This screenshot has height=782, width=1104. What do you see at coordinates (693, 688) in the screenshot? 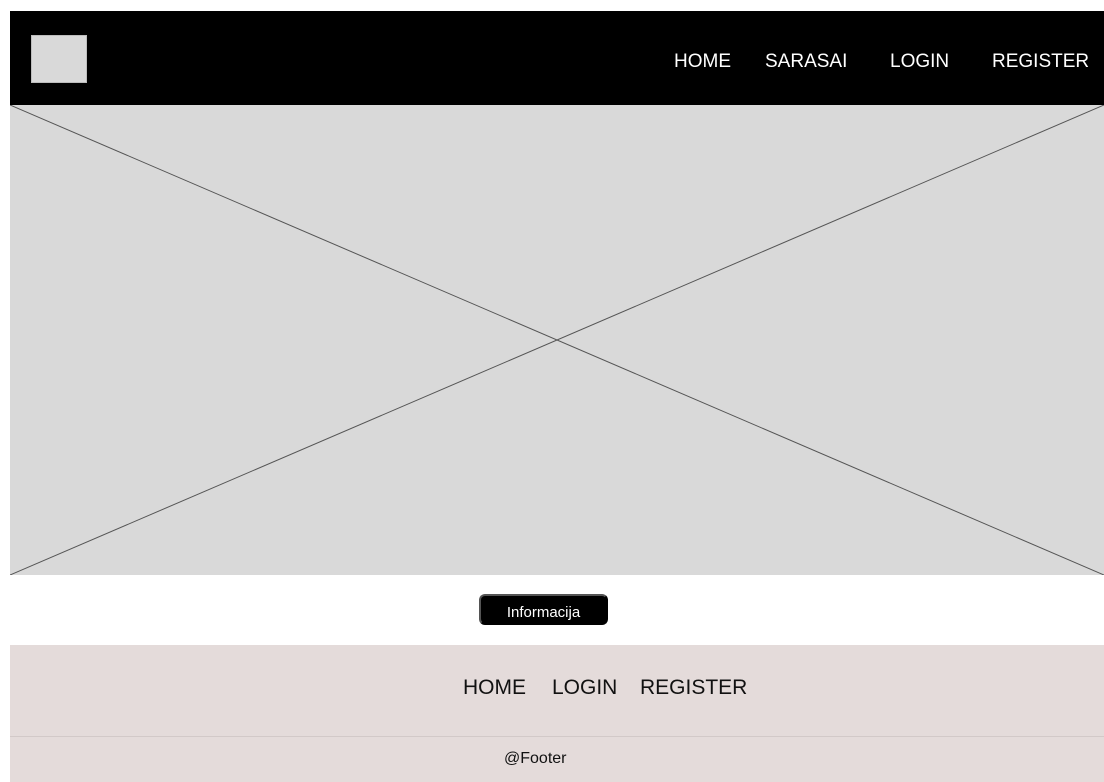
I see `footer-register-link: REGISTER` at bounding box center [693, 688].